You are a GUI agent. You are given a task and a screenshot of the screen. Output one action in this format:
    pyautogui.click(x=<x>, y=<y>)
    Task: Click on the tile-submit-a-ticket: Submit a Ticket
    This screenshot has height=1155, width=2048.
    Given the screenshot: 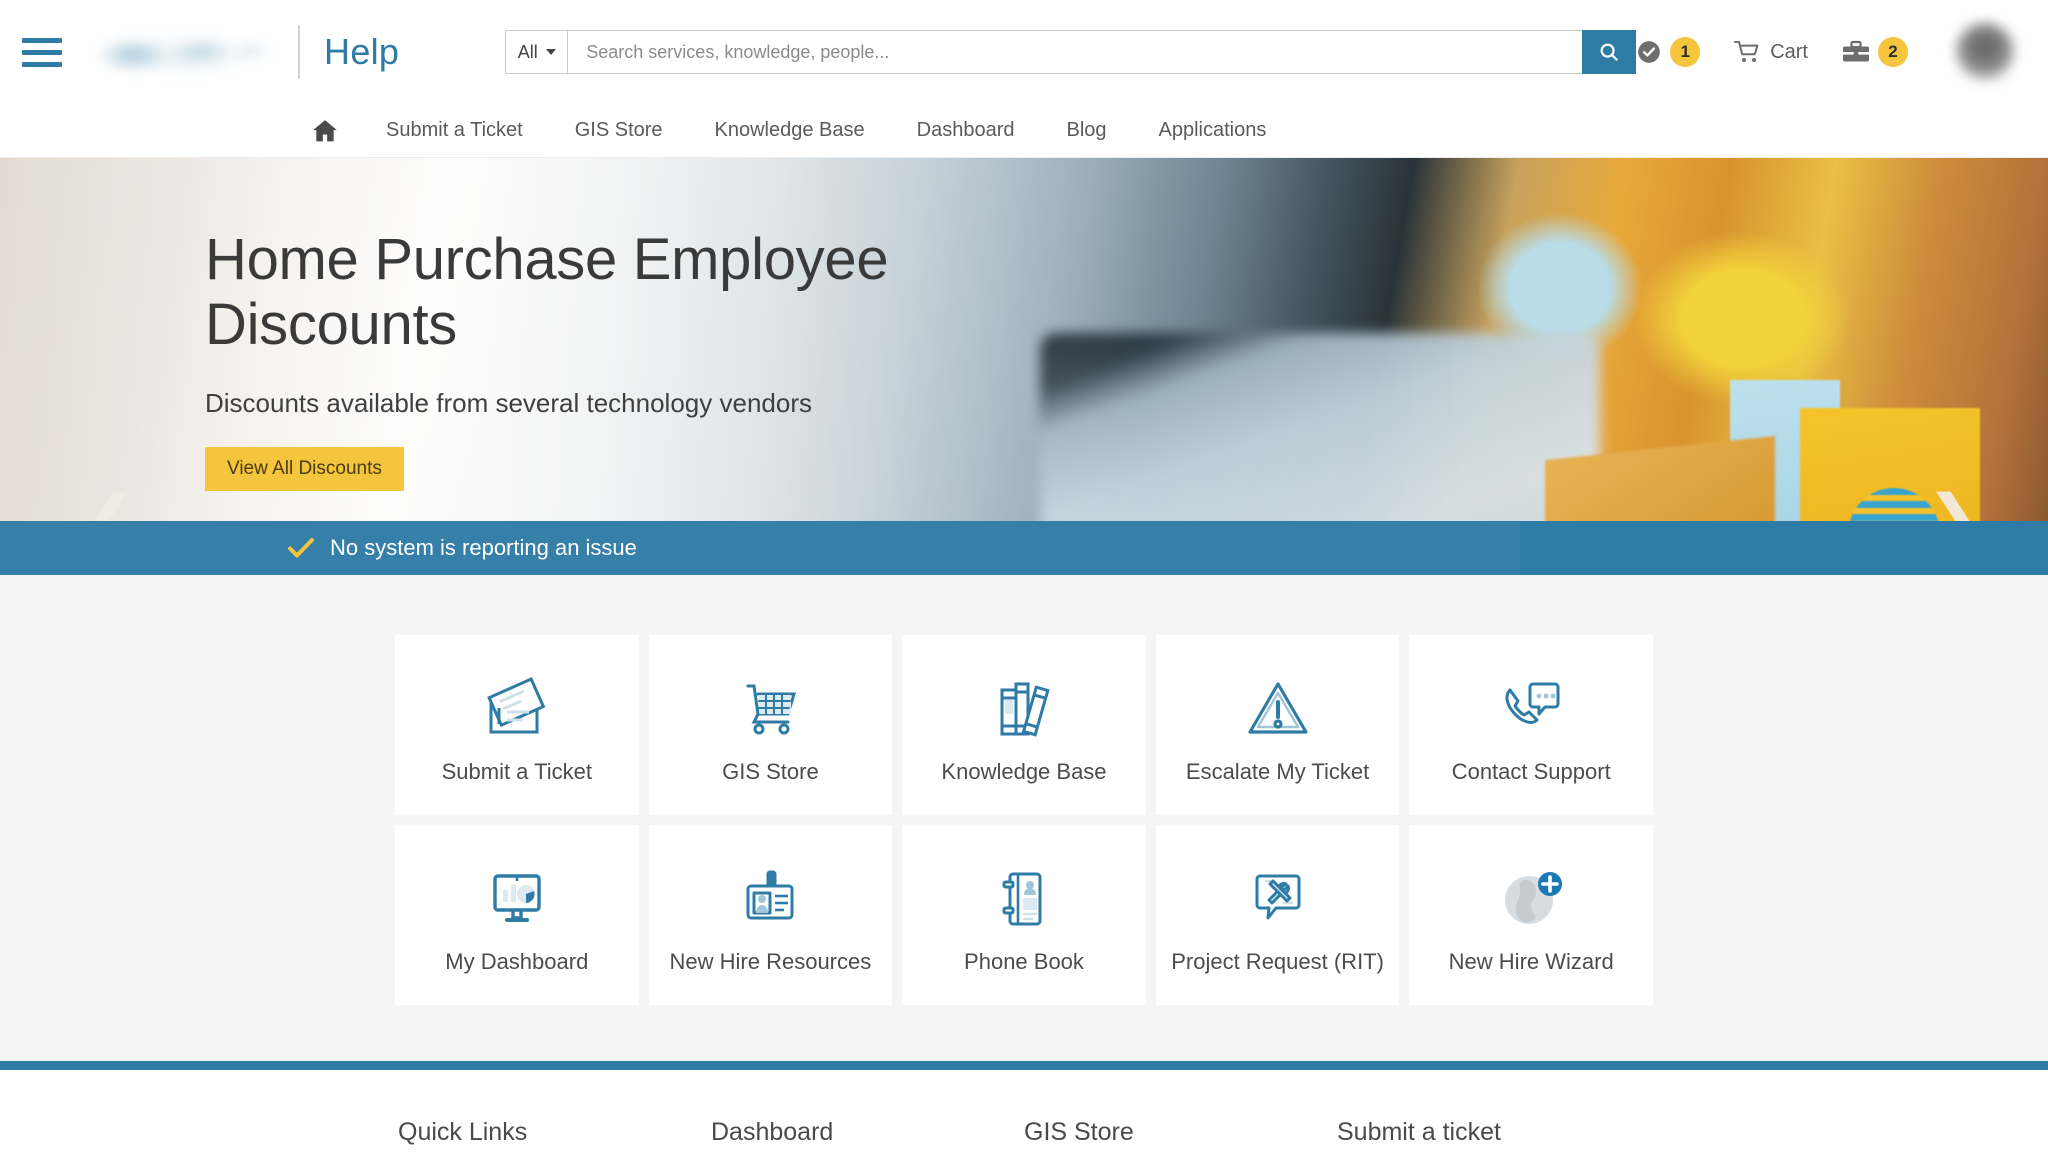 What is the action you would take?
    pyautogui.click(x=517, y=725)
    